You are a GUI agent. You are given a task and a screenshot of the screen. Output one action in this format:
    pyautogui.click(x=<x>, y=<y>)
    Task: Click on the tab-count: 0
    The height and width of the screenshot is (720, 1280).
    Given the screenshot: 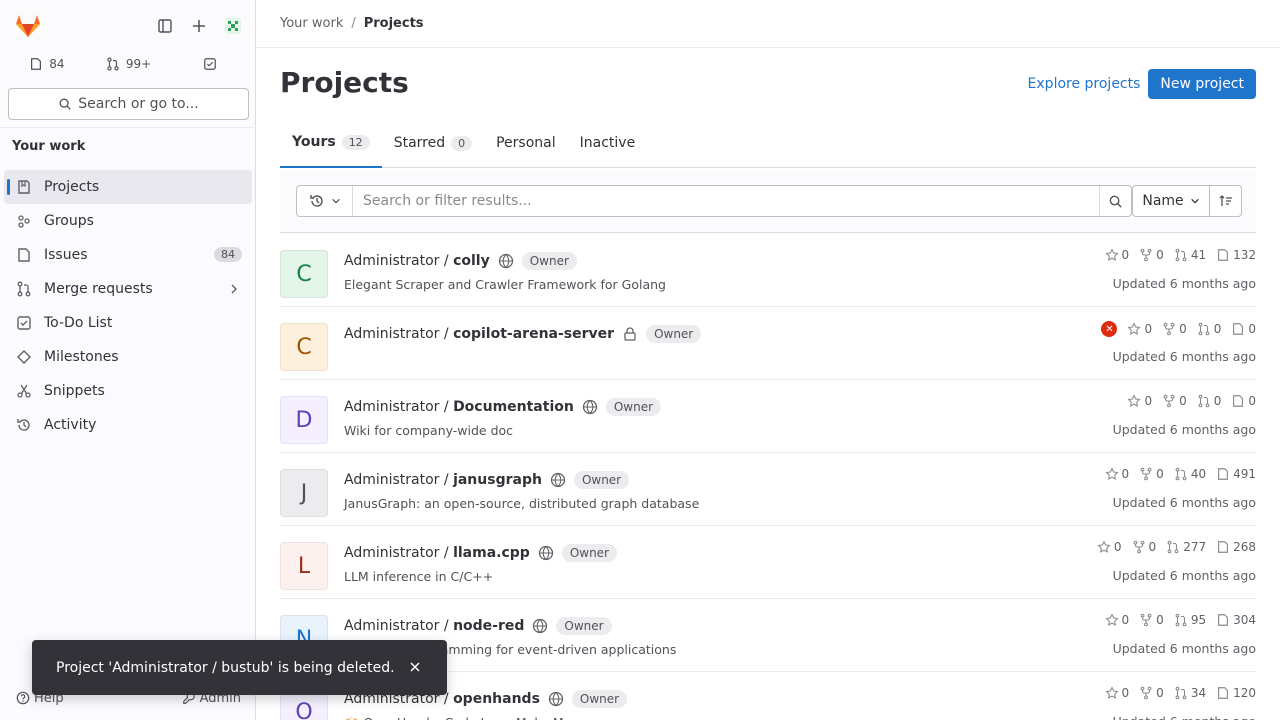 What is the action you would take?
    pyautogui.click(x=462, y=143)
    